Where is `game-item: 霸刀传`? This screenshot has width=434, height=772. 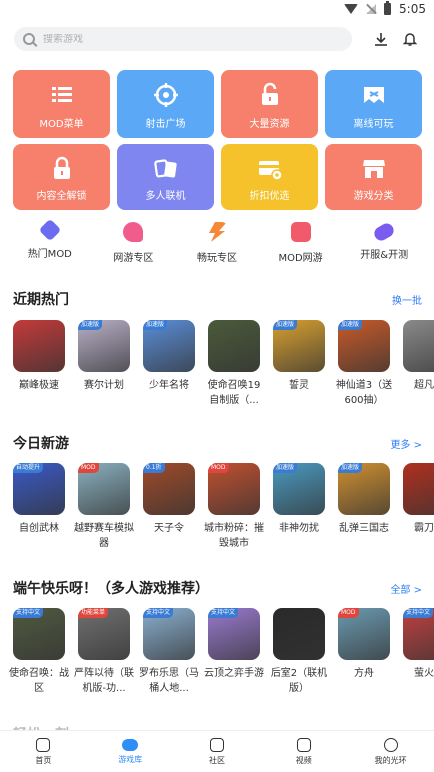 game-item: 霸刀传 is located at coordinates (418, 507).